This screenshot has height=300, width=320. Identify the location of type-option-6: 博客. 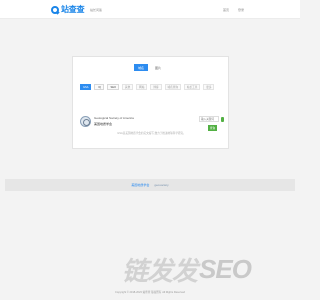
(156, 87).